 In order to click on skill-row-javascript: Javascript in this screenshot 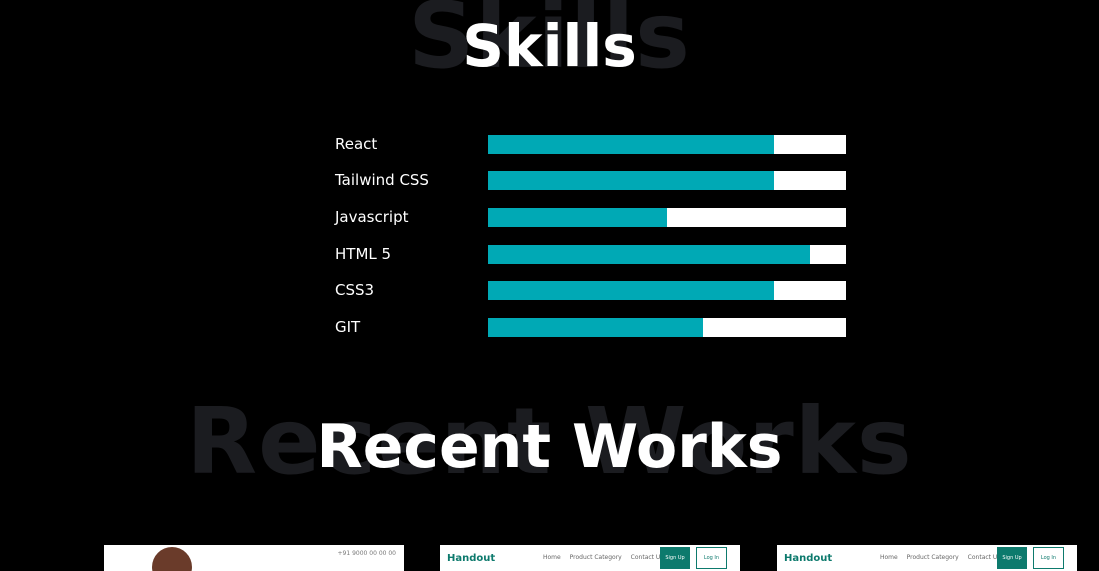, I will do `click(590, 217)`.